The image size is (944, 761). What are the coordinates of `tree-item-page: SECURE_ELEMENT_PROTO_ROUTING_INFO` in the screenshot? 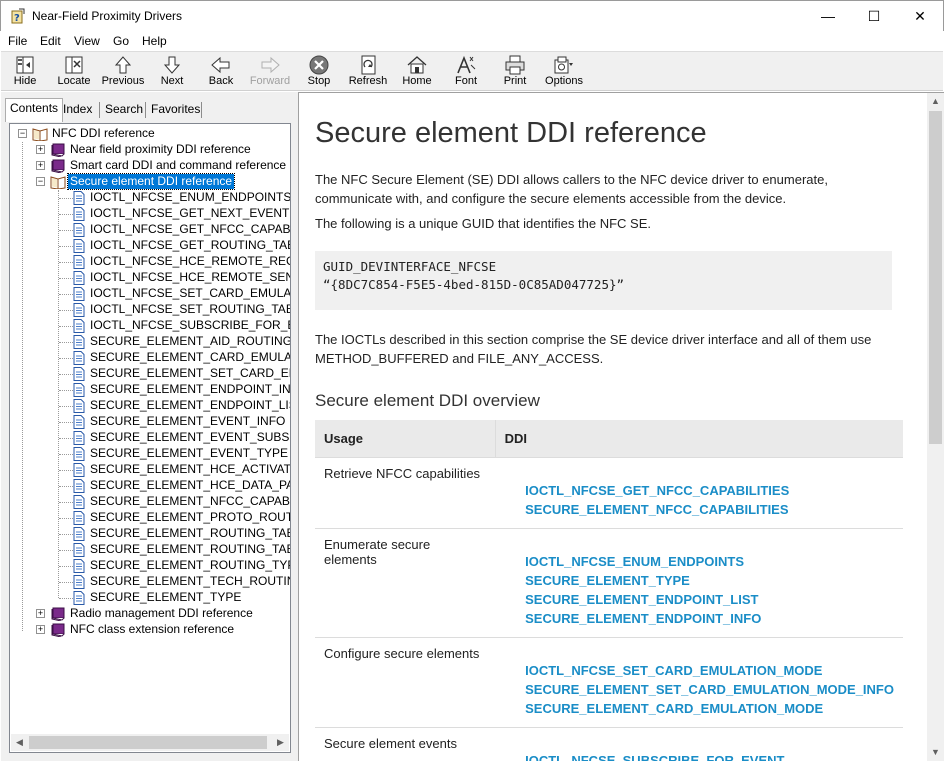 It's located at (150, 518).